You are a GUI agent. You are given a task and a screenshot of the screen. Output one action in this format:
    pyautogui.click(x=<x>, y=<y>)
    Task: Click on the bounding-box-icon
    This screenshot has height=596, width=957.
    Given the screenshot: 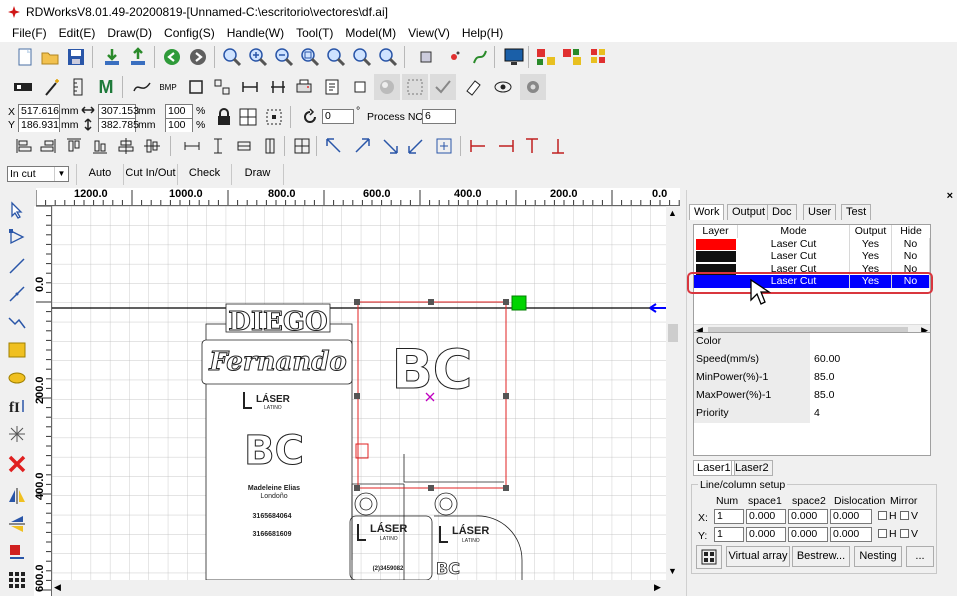 What is the action you would take?
    pyautogui.click(x=274, y=117)
    